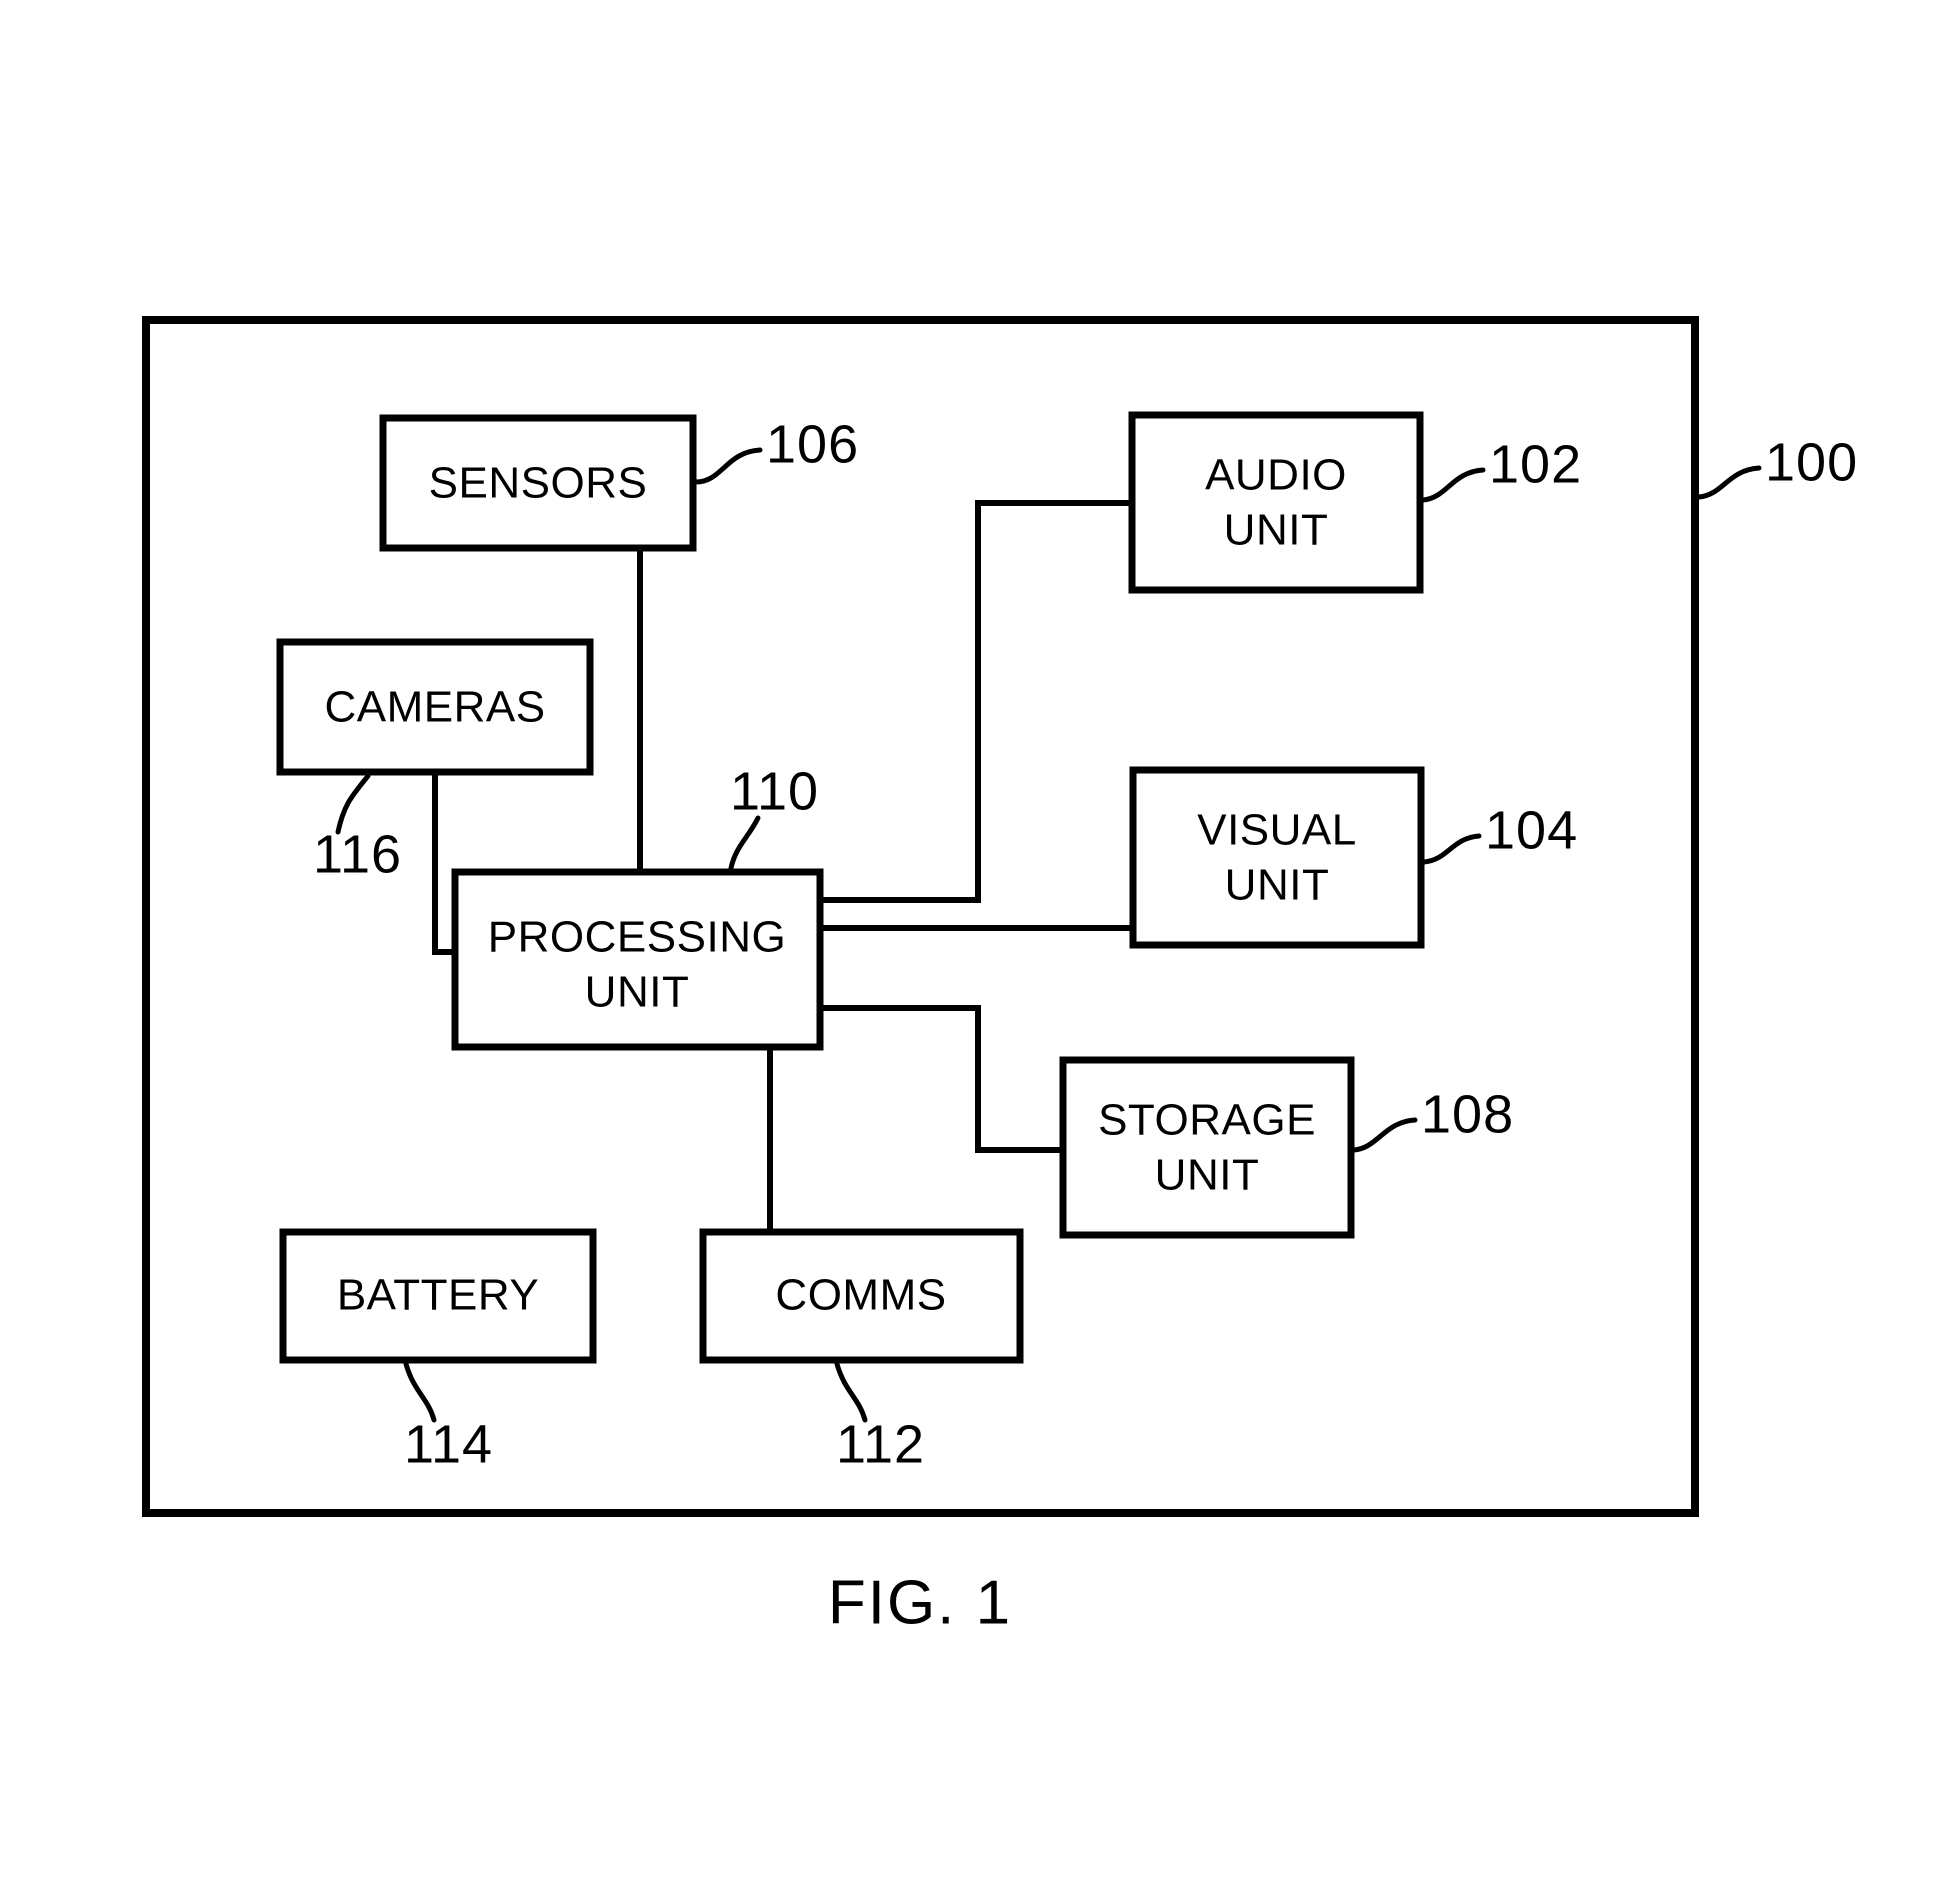 The height and width of the screenshot is (1877, 1937). I want to click on figure-caption: FIG. 1, so click(920, 1602).